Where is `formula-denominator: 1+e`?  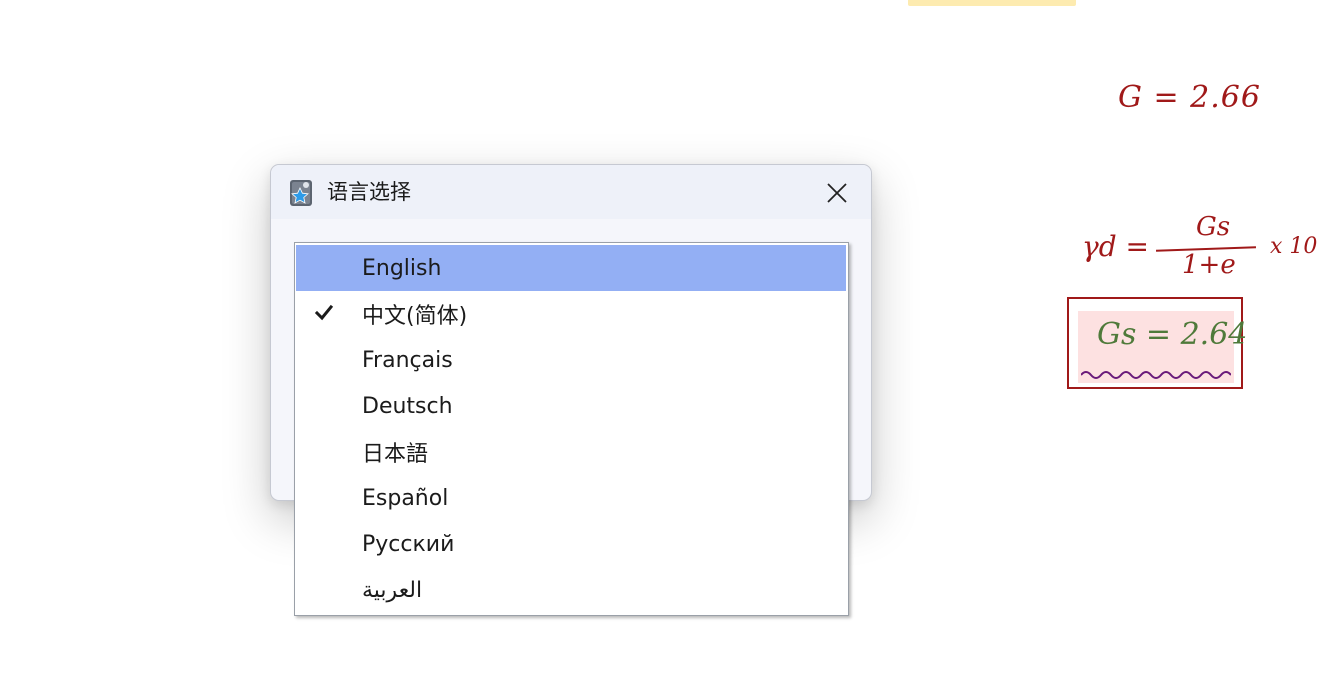 formula-denominator: 1+e is located at coordinates (1209, 265).